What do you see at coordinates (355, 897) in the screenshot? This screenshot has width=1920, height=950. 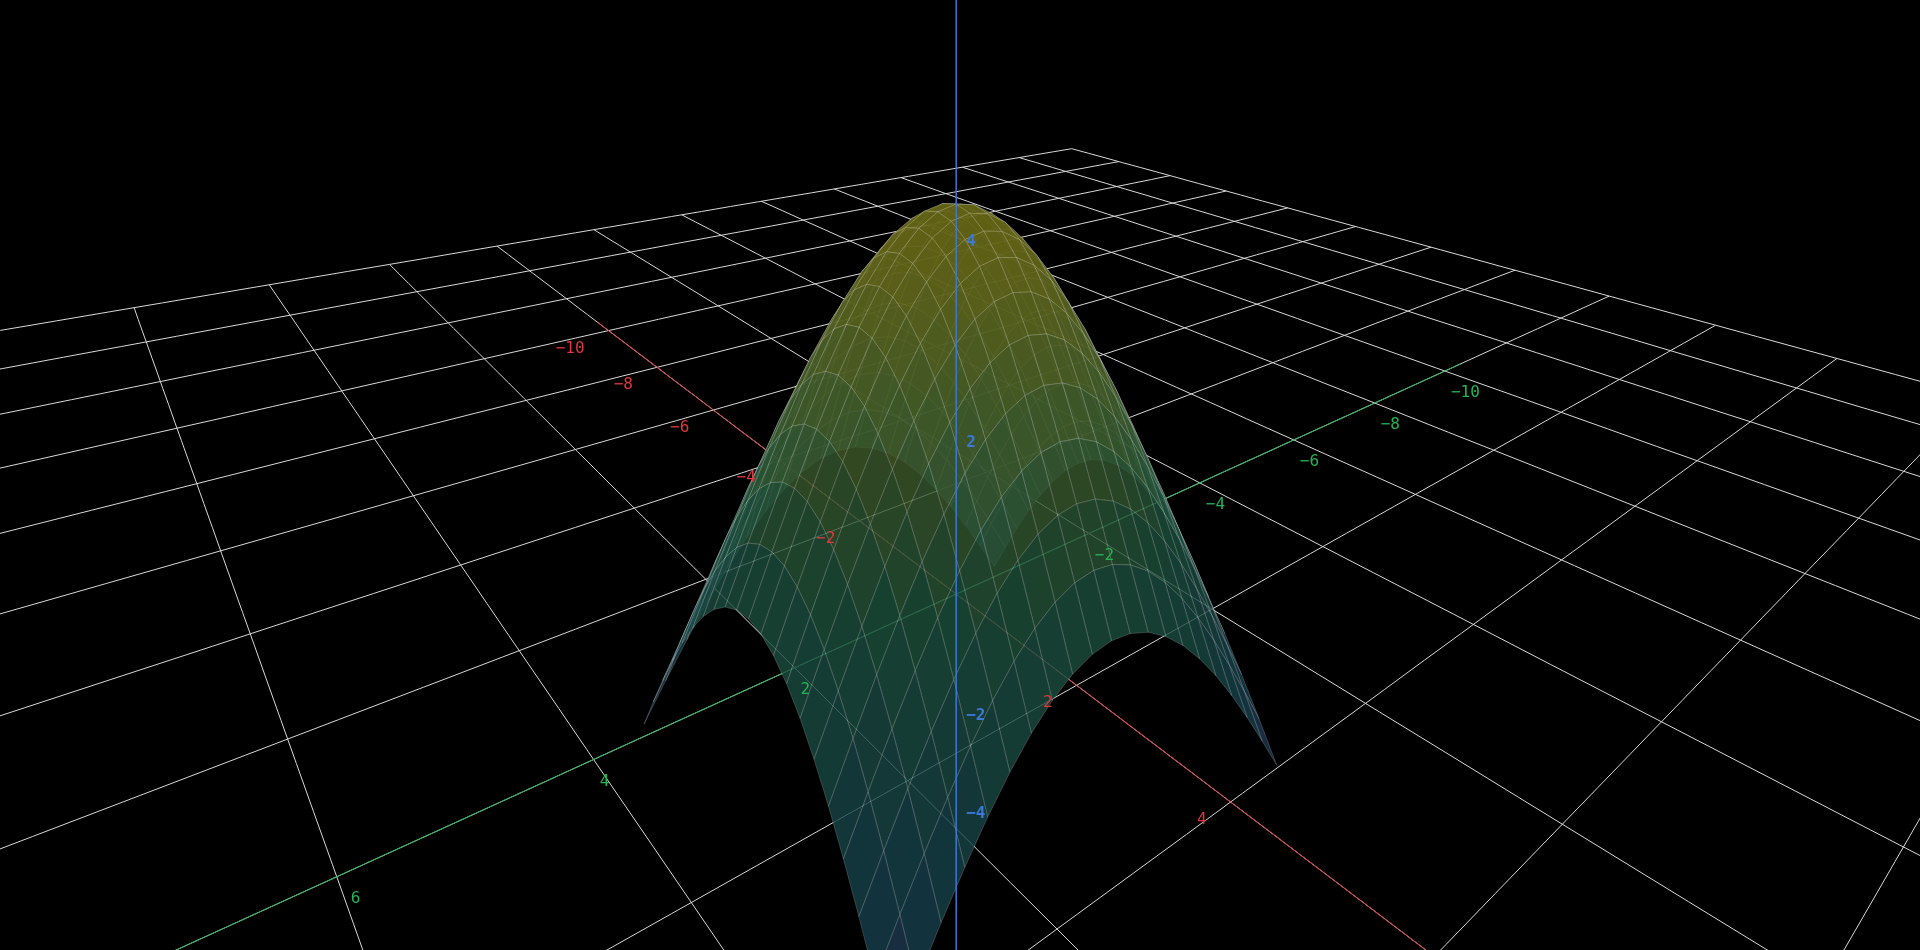 I see `tick-label: 6` at bounding box center [355, 897].